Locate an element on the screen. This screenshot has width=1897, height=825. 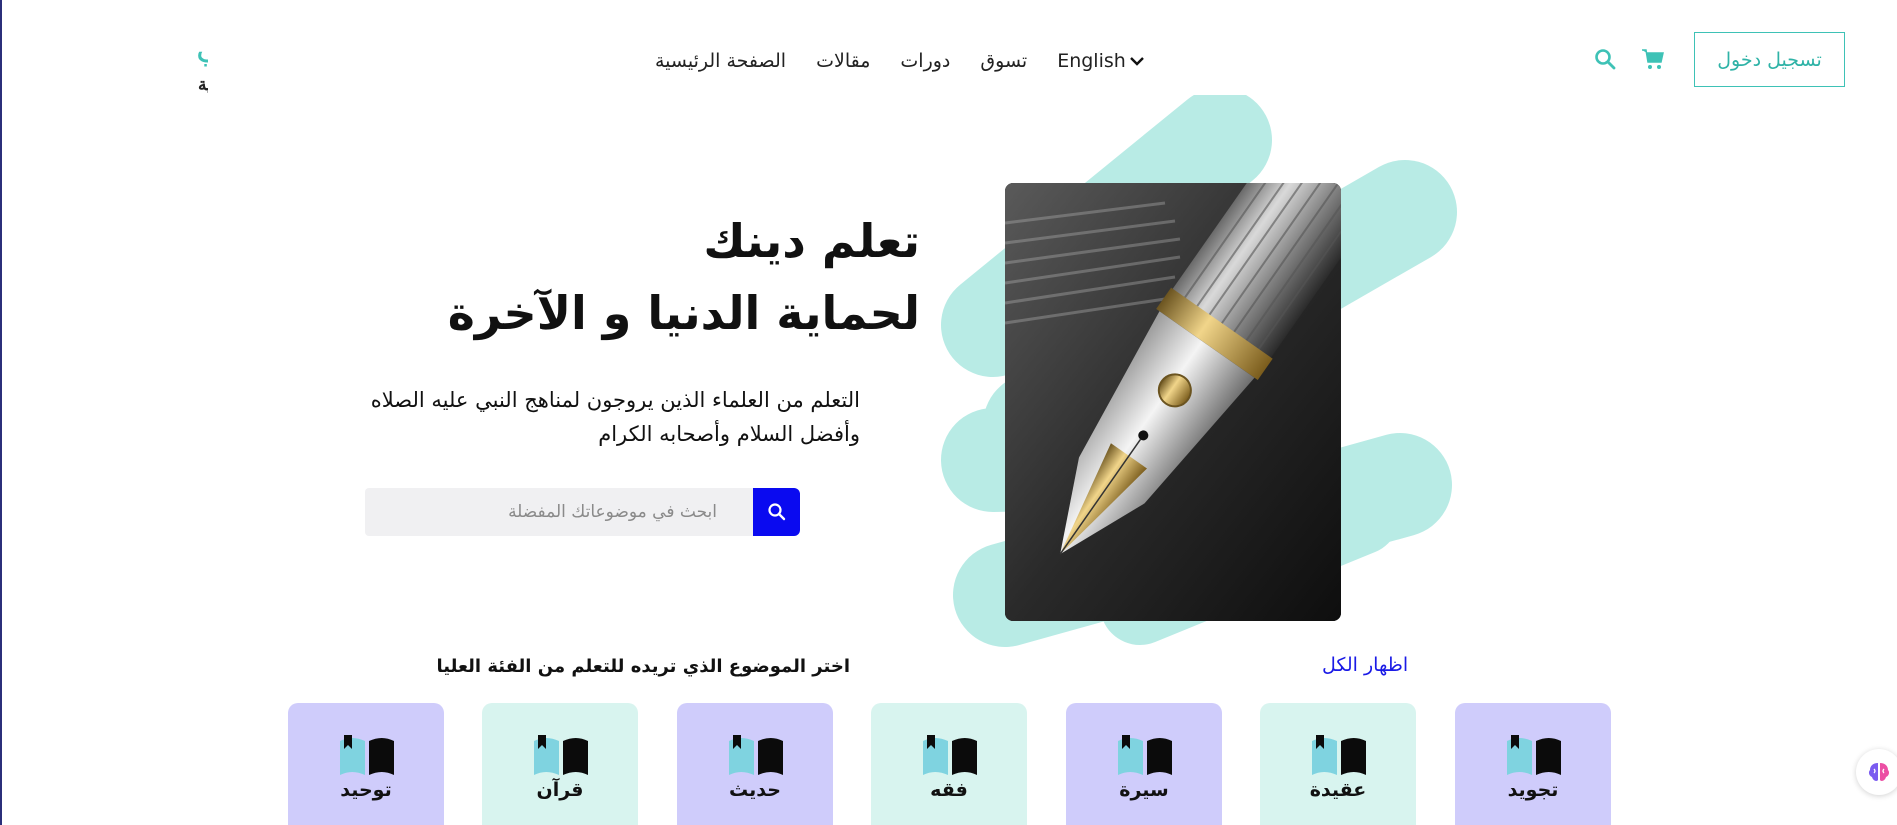
topic-search-input is located at coordinates (559, 512).